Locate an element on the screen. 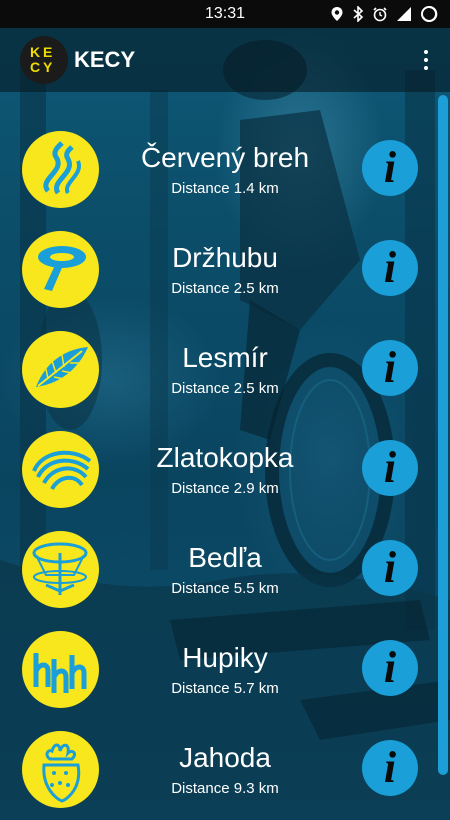 Image resolution: width=450 pixels, height=820 pixels. app-logo: K E C Y is located at coordinates (44, 60).